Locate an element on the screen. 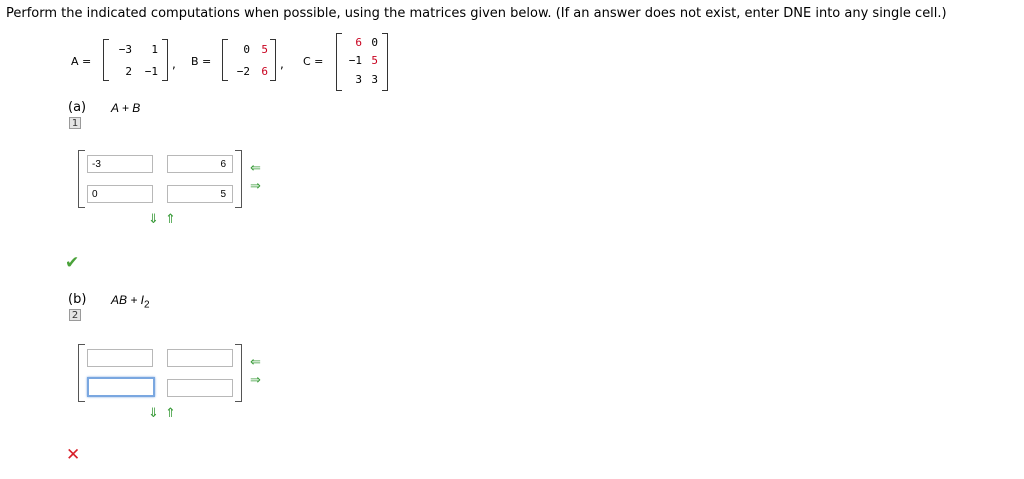 This screenshot has width=1024, height=479. part-a-label: (a) is located at coordinates (77, 107).